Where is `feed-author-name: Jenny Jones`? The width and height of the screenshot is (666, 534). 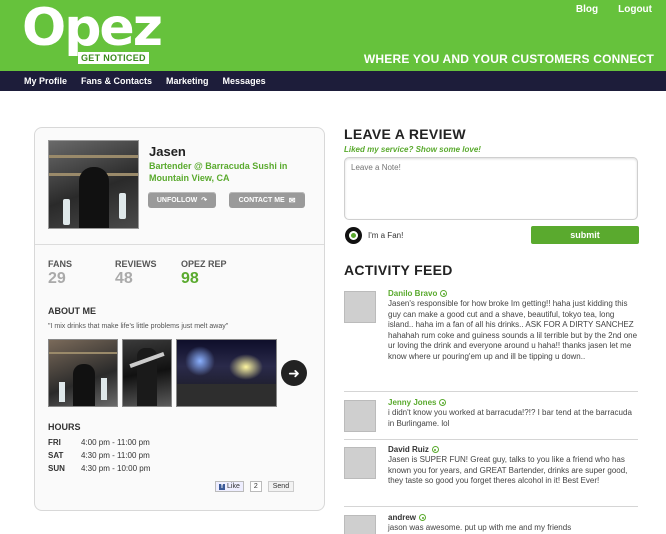
feed-author-name: Jenny Jones is located at coordinates (412, 402).